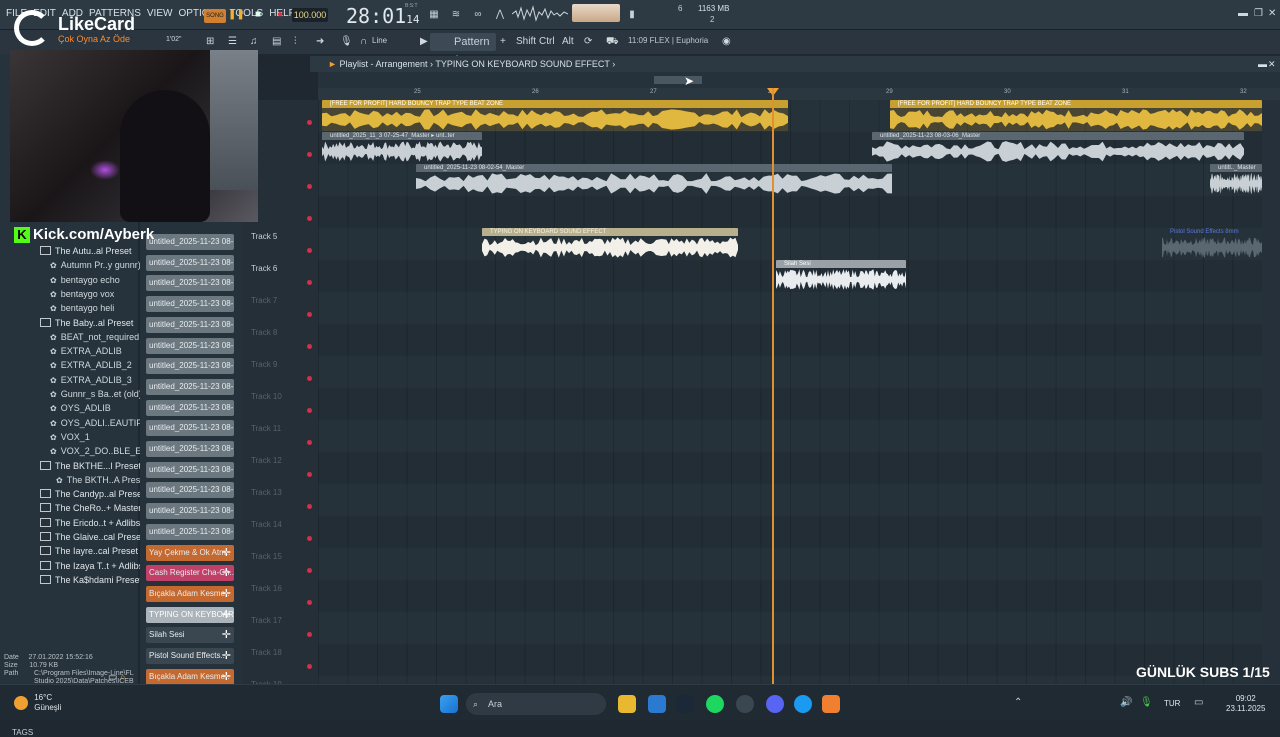  Describe the element at coordinates (363, 41) in the screenshot. I see `magnet-icon: ∩` at that location.